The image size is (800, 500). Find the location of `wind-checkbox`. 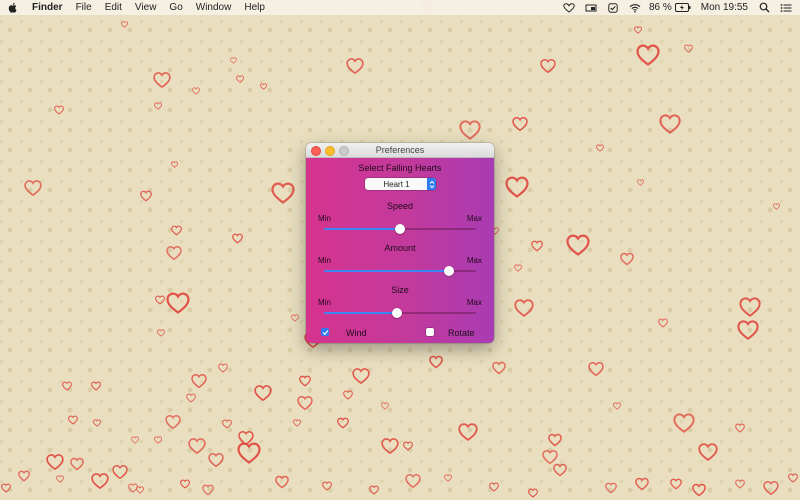

wind-checkbox is located at coordinates (325, 332).